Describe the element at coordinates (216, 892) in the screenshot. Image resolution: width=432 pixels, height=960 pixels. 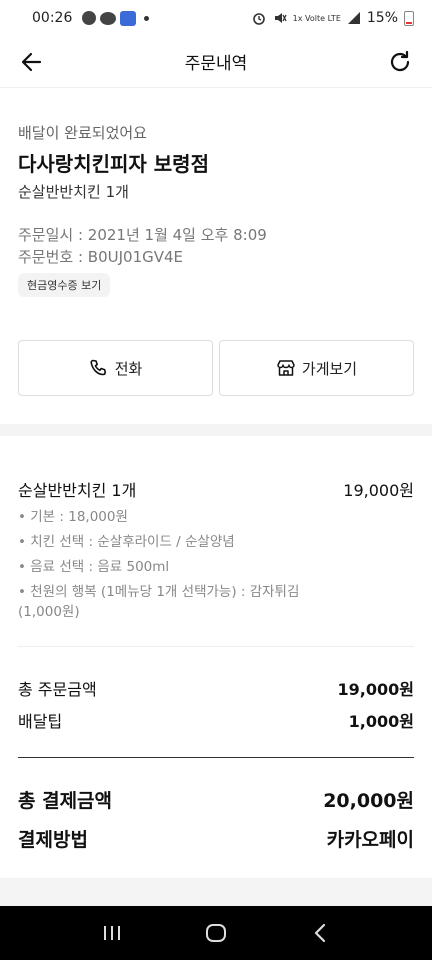
I see `bottom-divider` at that location.